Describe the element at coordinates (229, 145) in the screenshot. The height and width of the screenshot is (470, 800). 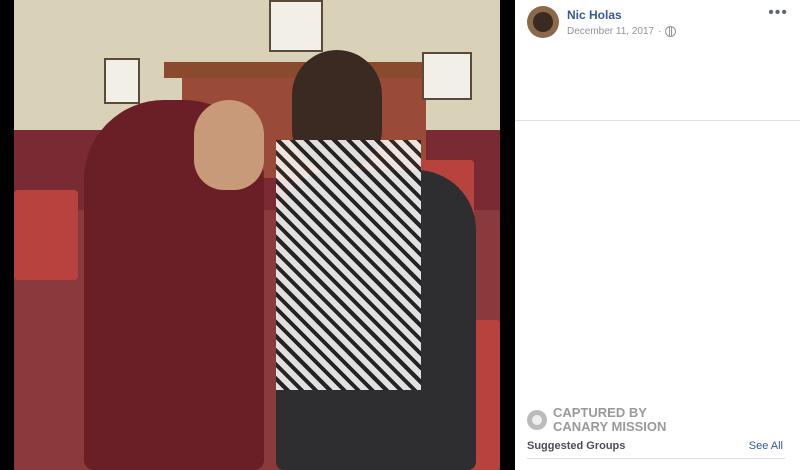
I see `photo-person-woman-head` at that location.